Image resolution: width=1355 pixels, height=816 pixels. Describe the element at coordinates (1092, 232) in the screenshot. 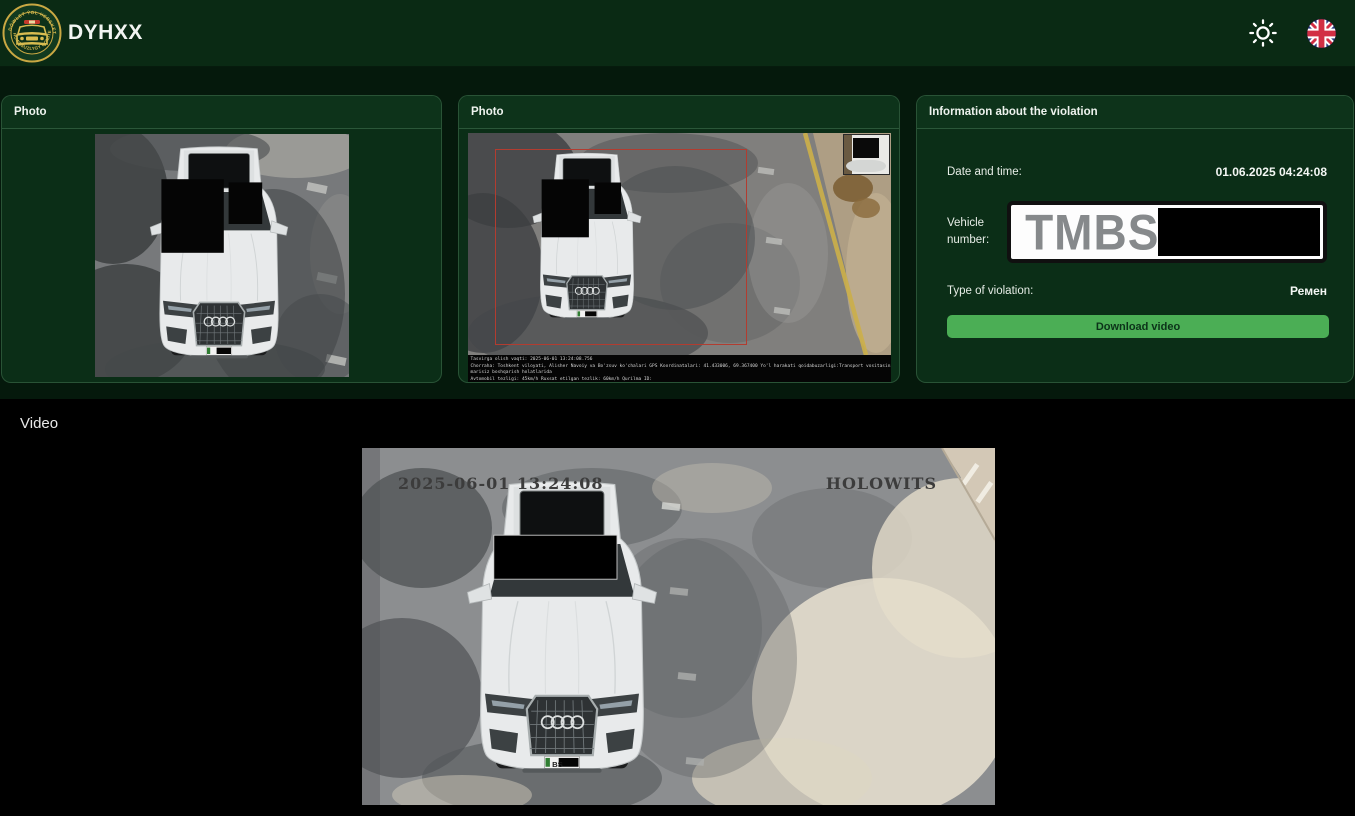

I see `plate-prefix-text: TMBS` at that location.